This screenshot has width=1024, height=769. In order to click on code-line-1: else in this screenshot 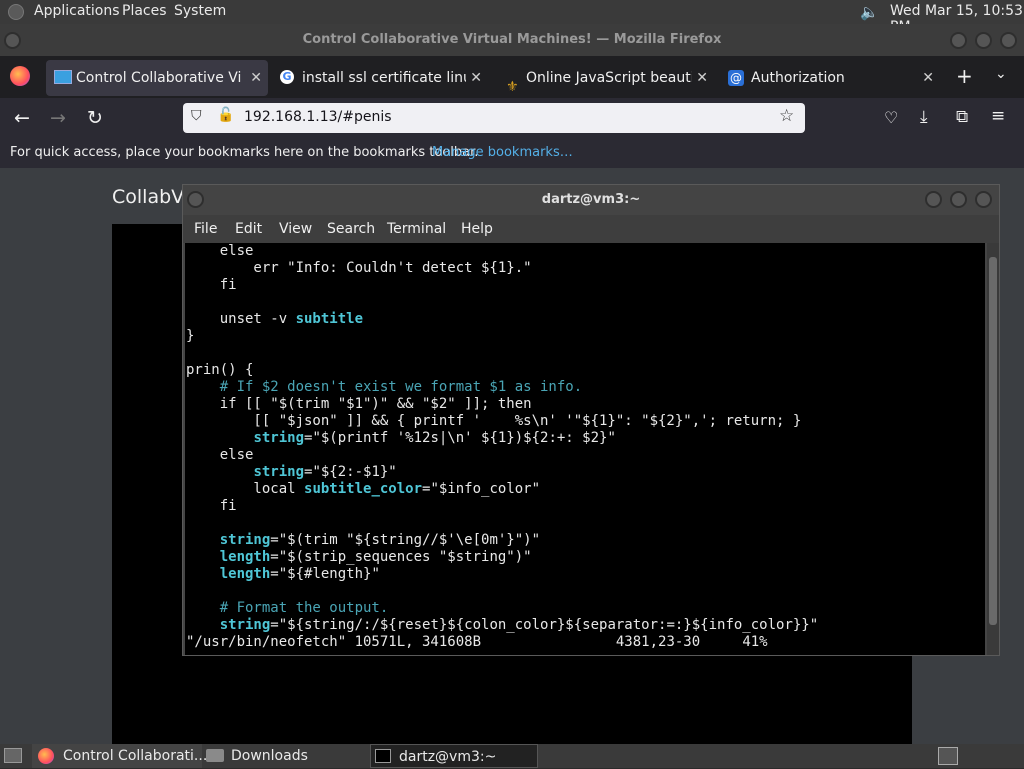, I will do `click(220, 251)`.